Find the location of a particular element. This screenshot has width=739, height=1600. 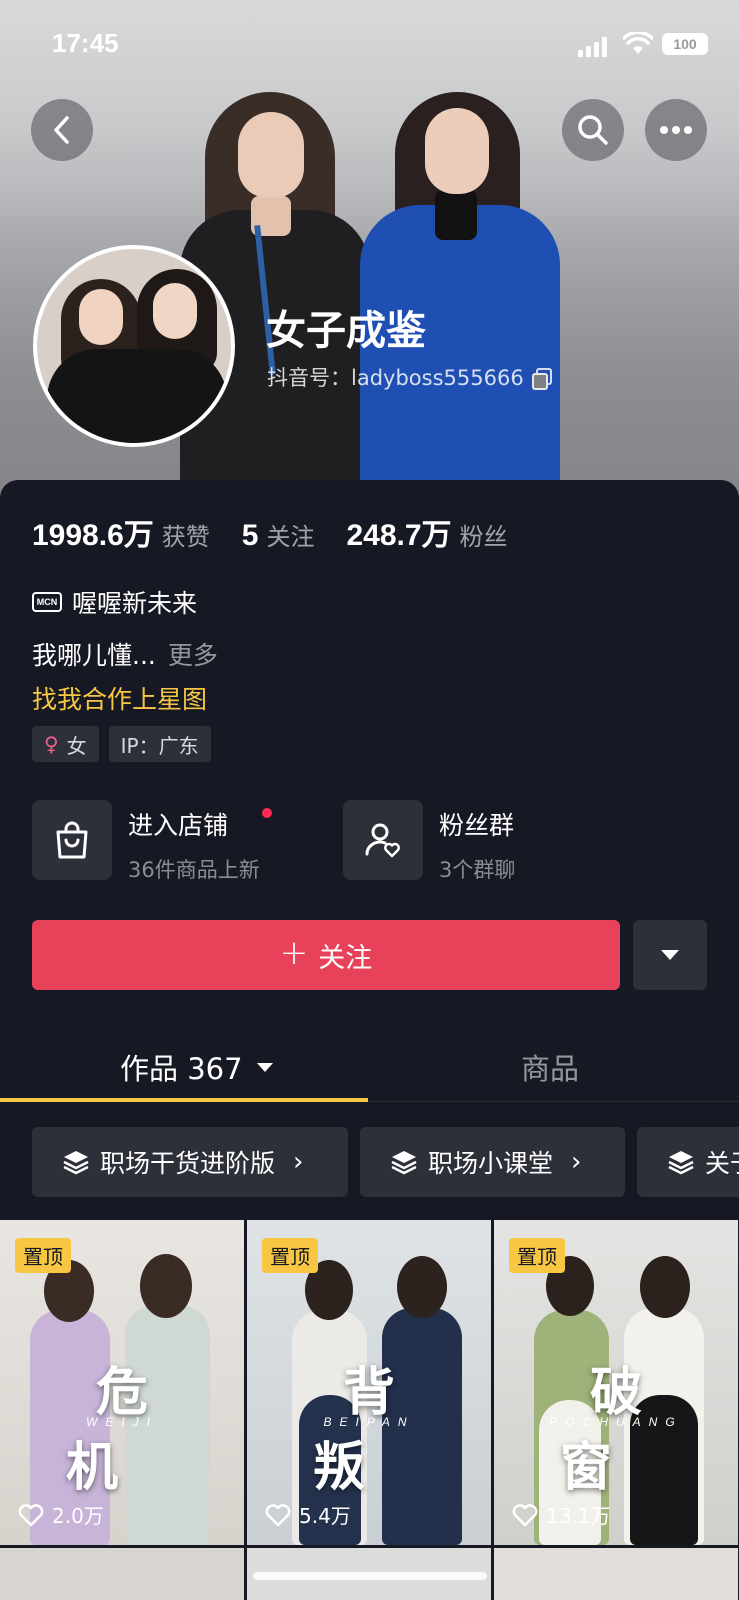

battery-indicator: 100 is located at coordinates (685, 44).